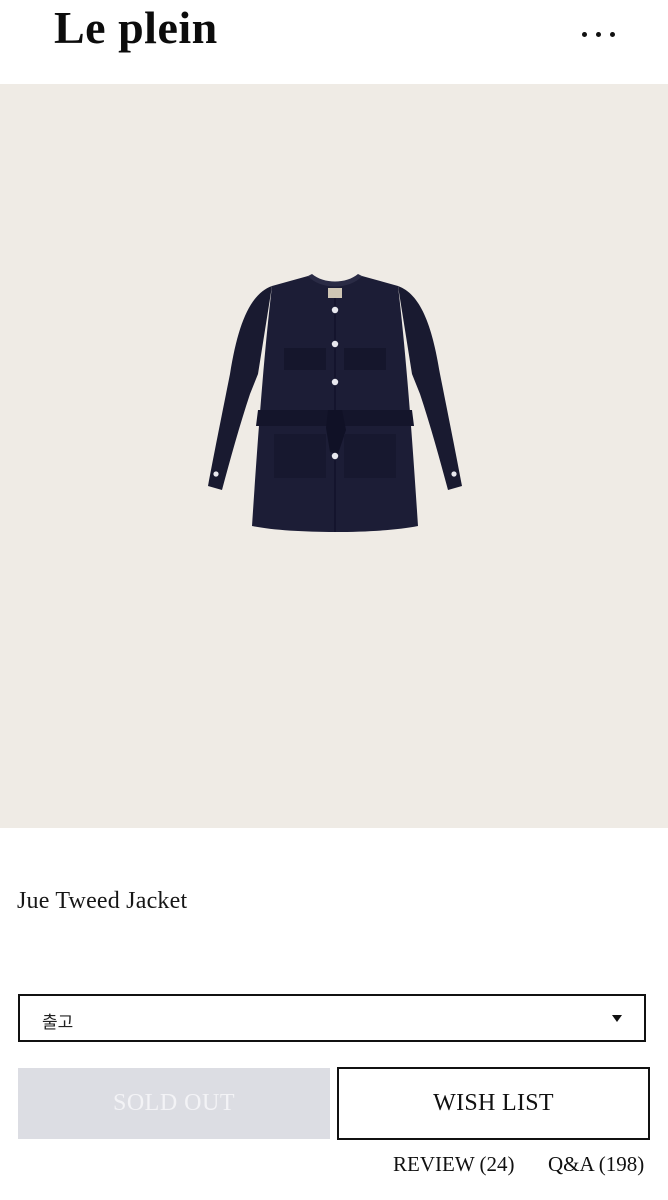  What do you see at coordinates (58, 1023) in the screenshot?
I see `option-select-value: 출고` at bounding box center [58, 1023].